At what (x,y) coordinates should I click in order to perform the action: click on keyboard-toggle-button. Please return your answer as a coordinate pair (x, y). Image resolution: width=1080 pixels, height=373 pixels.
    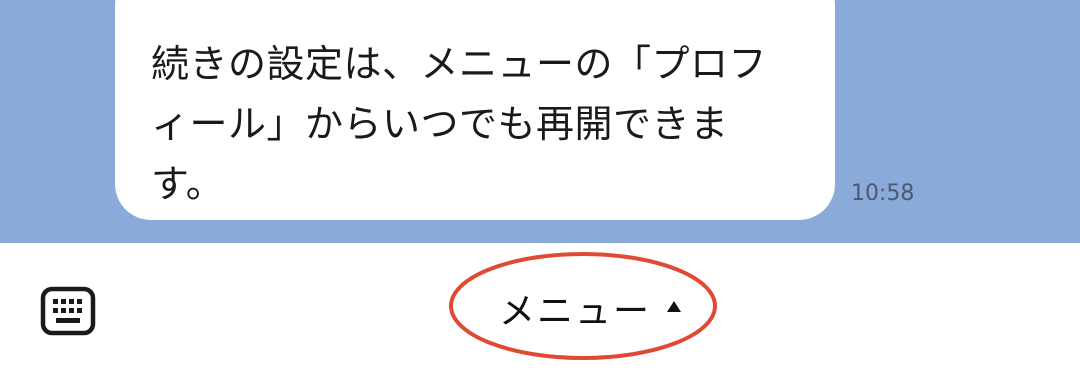
    Looking at the image, I should click on (68, 311).